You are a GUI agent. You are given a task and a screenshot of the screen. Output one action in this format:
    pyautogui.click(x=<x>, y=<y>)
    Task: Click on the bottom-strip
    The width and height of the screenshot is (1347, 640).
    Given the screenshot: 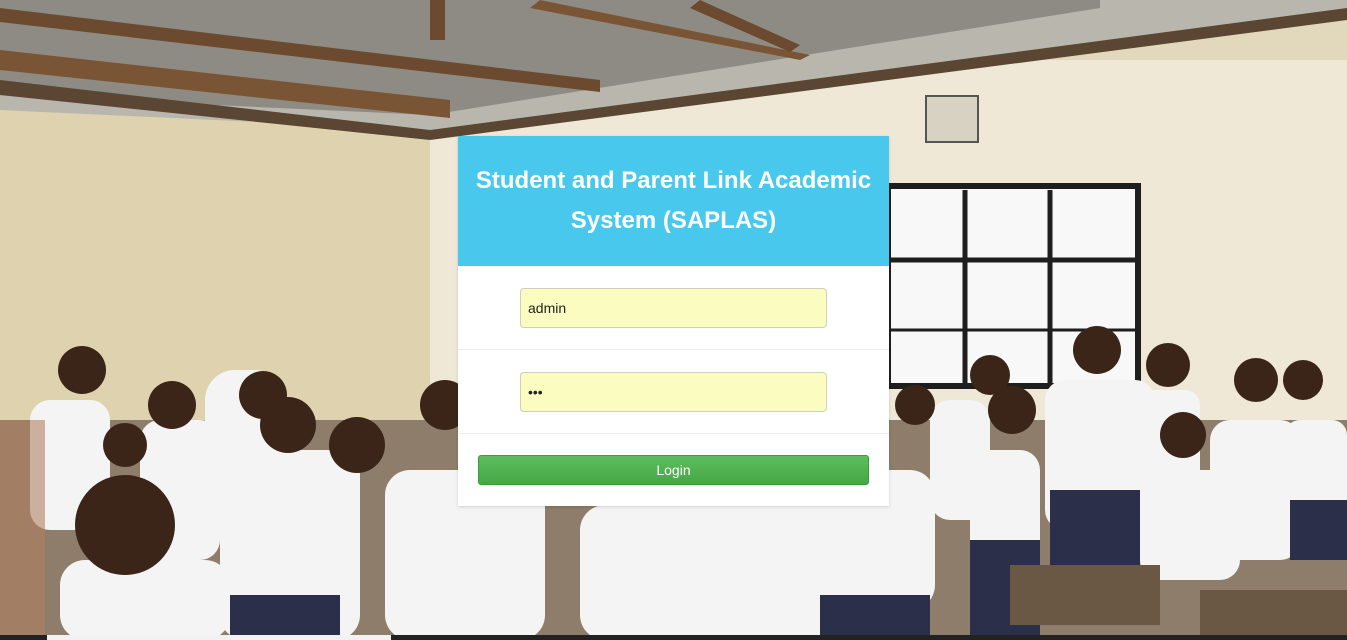 What is the action you would take?
    pyautogui.click(x=673, y=637)
    